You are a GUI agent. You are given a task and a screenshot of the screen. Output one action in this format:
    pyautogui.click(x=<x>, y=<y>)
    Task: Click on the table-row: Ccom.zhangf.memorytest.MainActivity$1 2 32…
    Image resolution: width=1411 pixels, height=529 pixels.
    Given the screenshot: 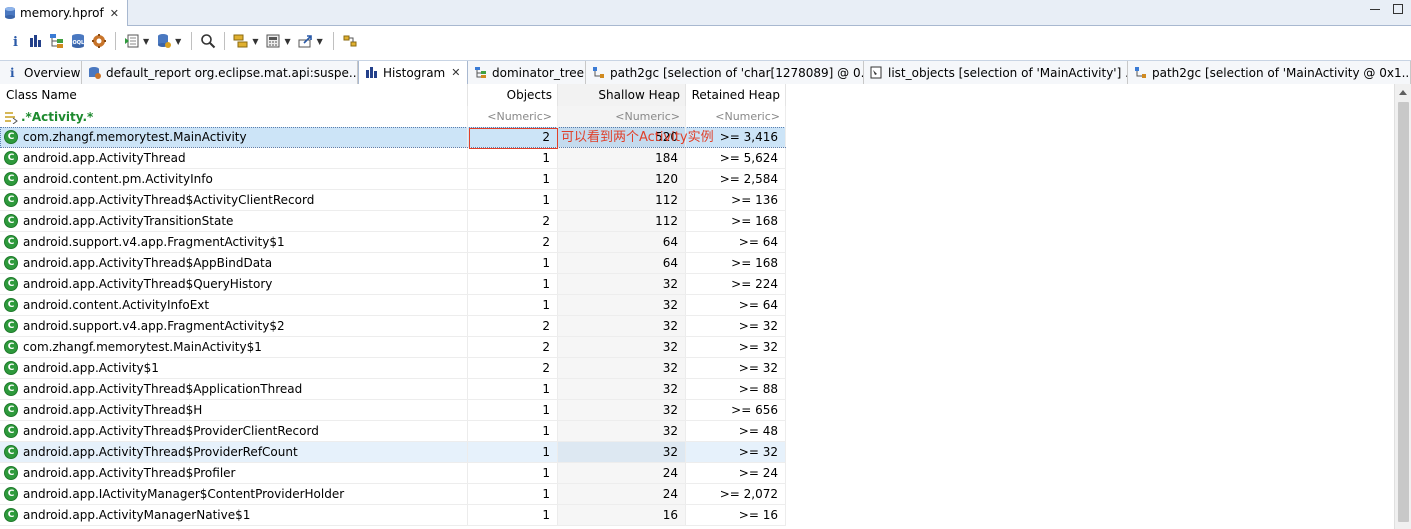 What is the action you would take?
    pyautogui.click(x=393, y=347)
    